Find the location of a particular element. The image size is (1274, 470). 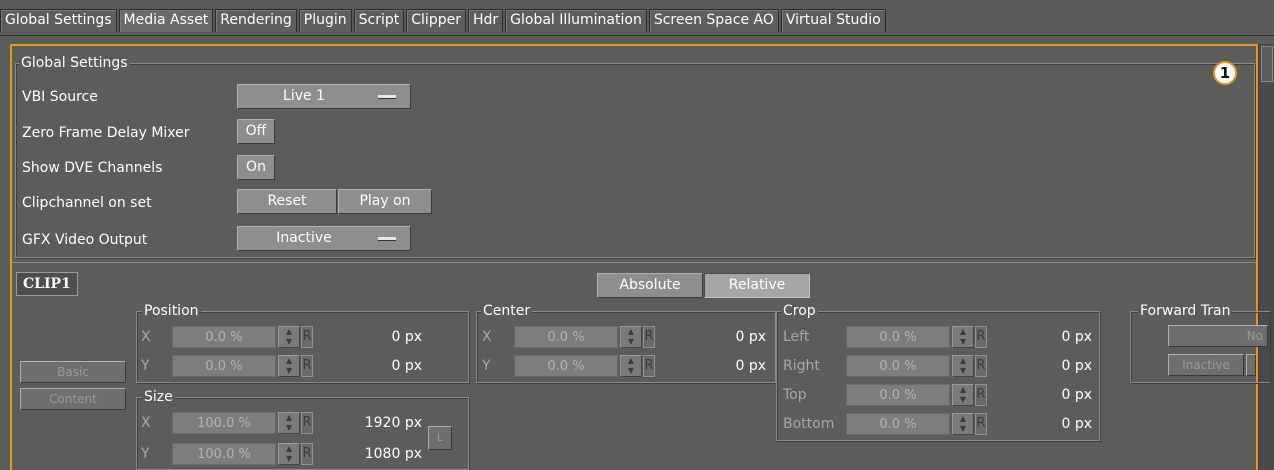

gfx-output-dropdown: Inactive is located at coordinates (324, 238).